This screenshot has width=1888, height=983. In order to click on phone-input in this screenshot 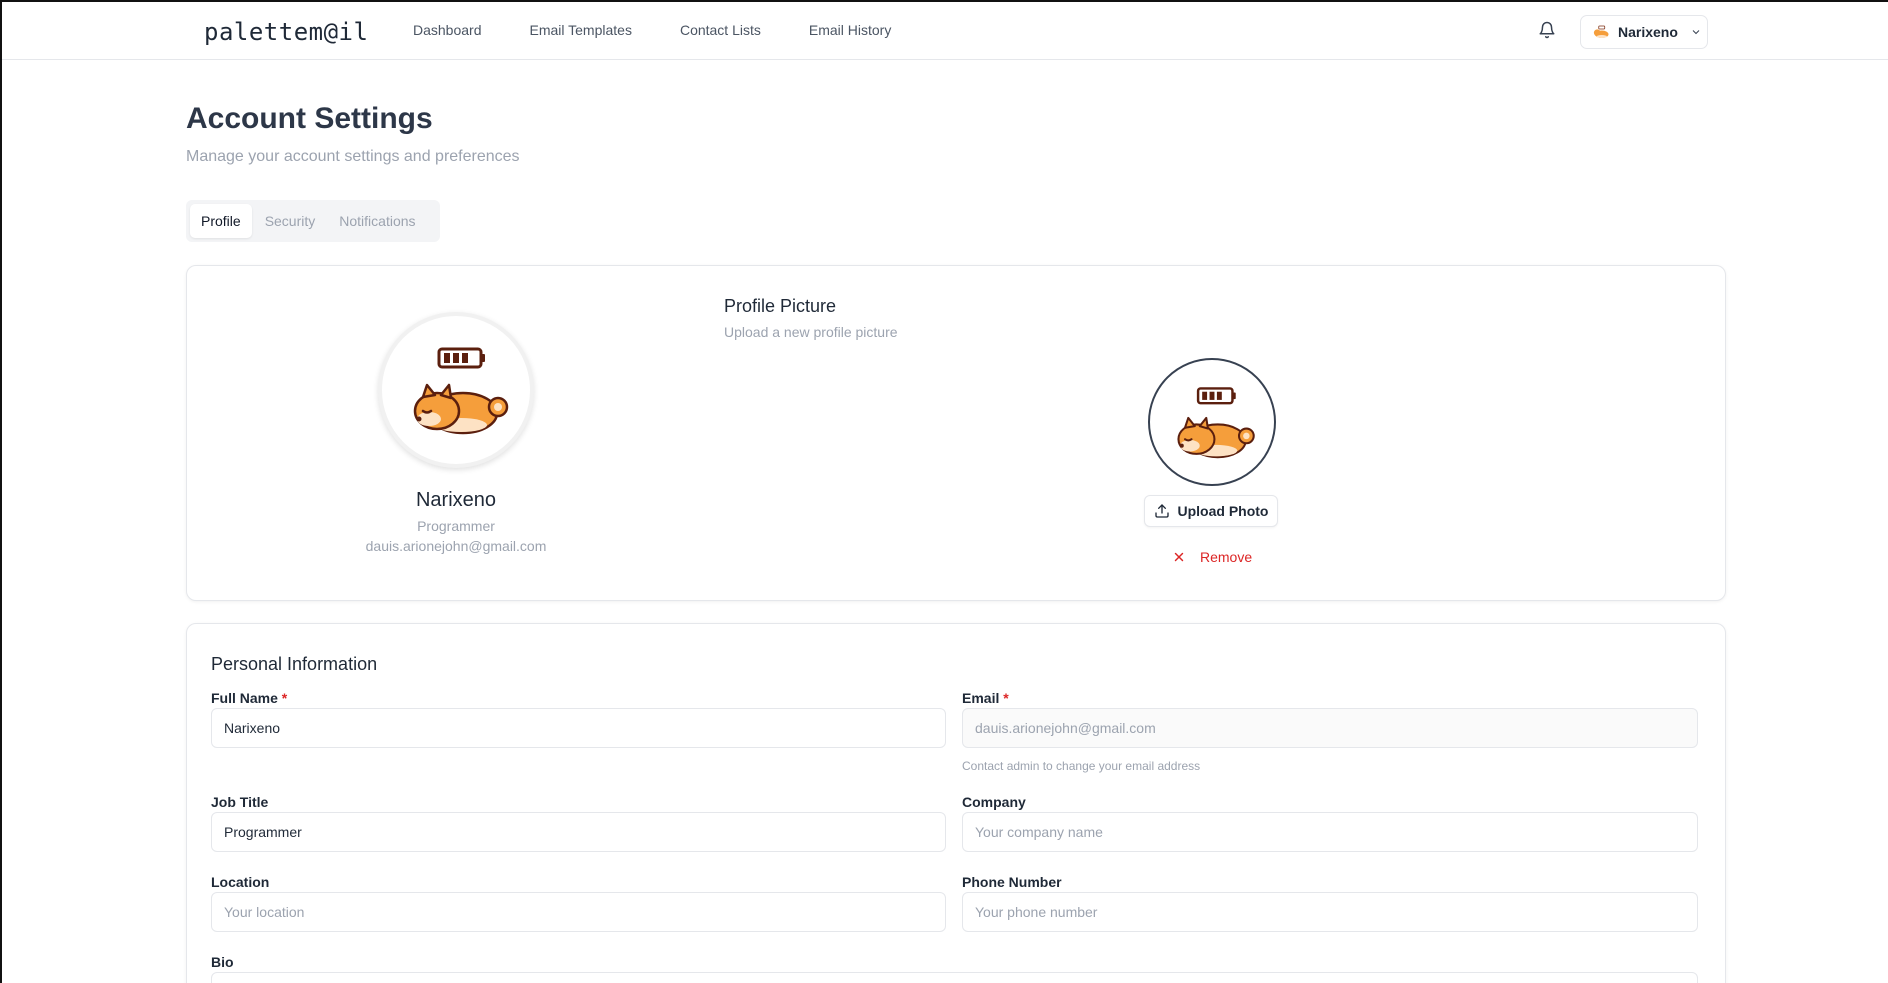, I will do `click(1330, 912)`.